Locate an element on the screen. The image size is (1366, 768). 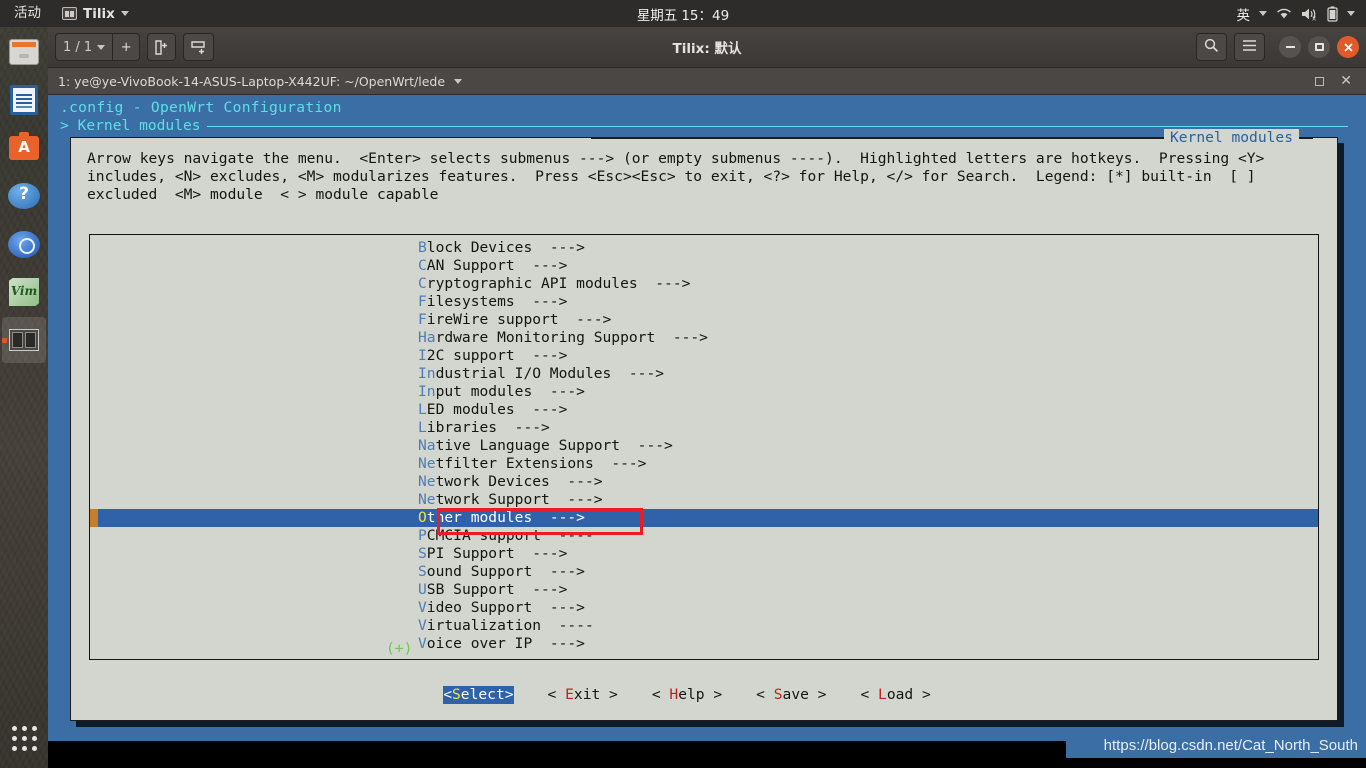
menu-item-label: lock Devices is located at coordinates (488, 247).